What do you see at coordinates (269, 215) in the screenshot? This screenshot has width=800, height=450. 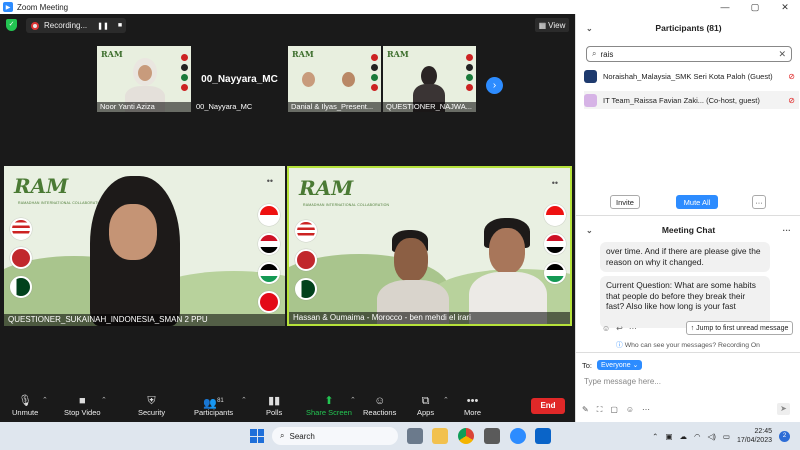 I see `indonesia-flag-icon` at bounding box center [269, 215].